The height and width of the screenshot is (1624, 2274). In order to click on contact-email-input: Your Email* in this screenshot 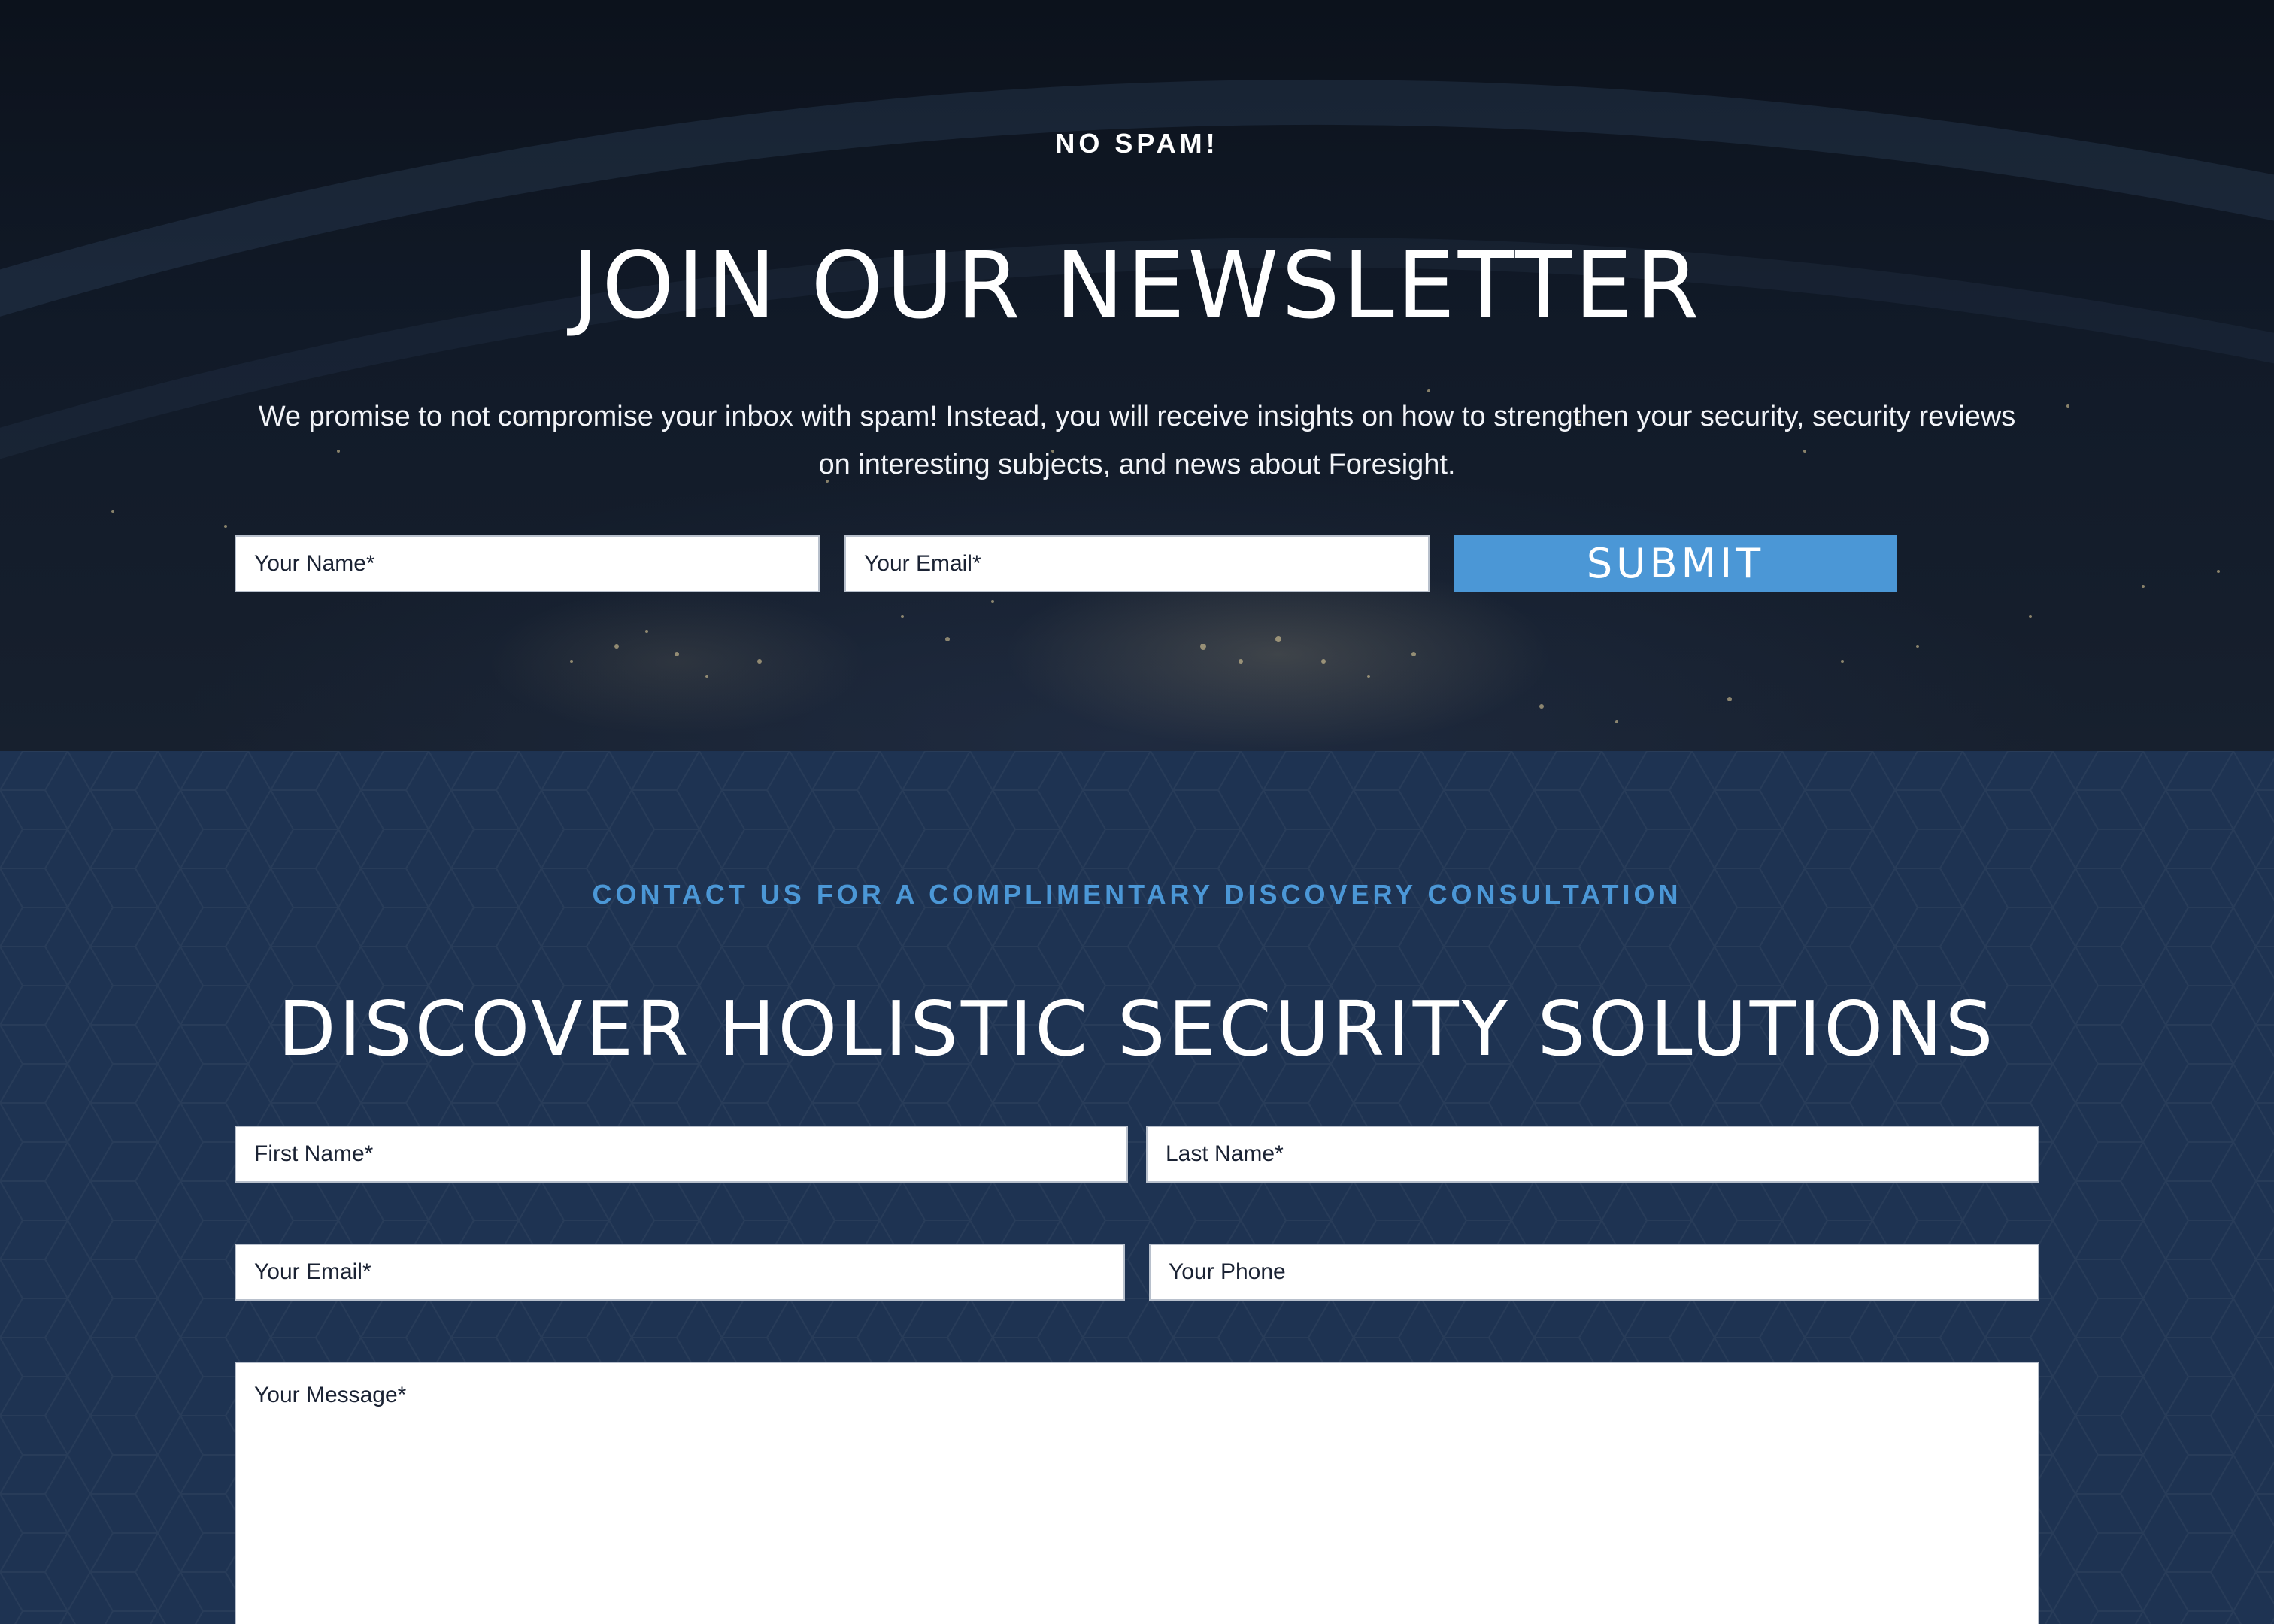, I will do `click(680, 1272)`.